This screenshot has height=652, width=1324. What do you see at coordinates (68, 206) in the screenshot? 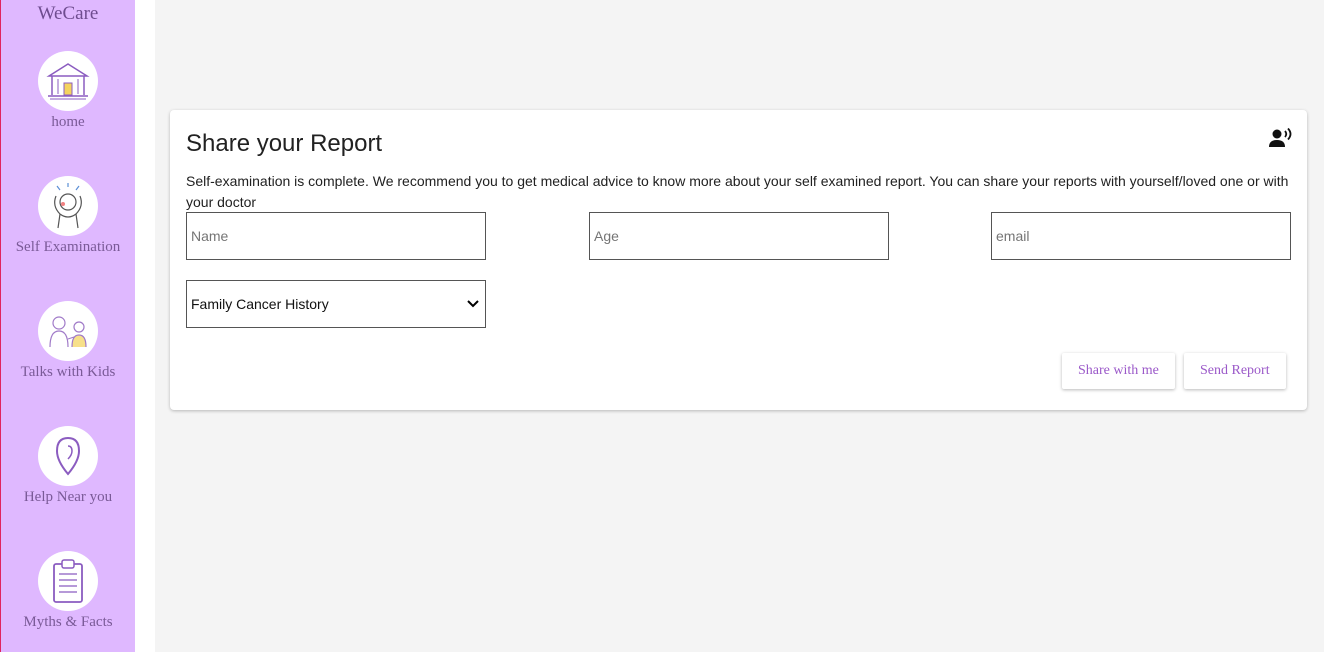
I see `self-examination-icon` at bounding box center [68, 206].